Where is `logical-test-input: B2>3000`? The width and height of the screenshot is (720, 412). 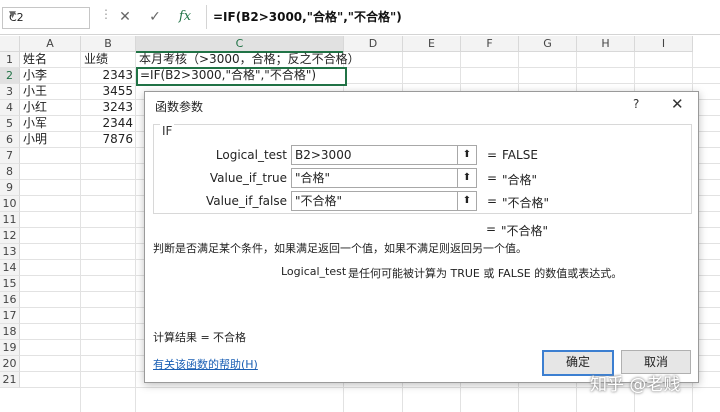 logical-test-input: B2>3000 is located at coordinates (374, 155).